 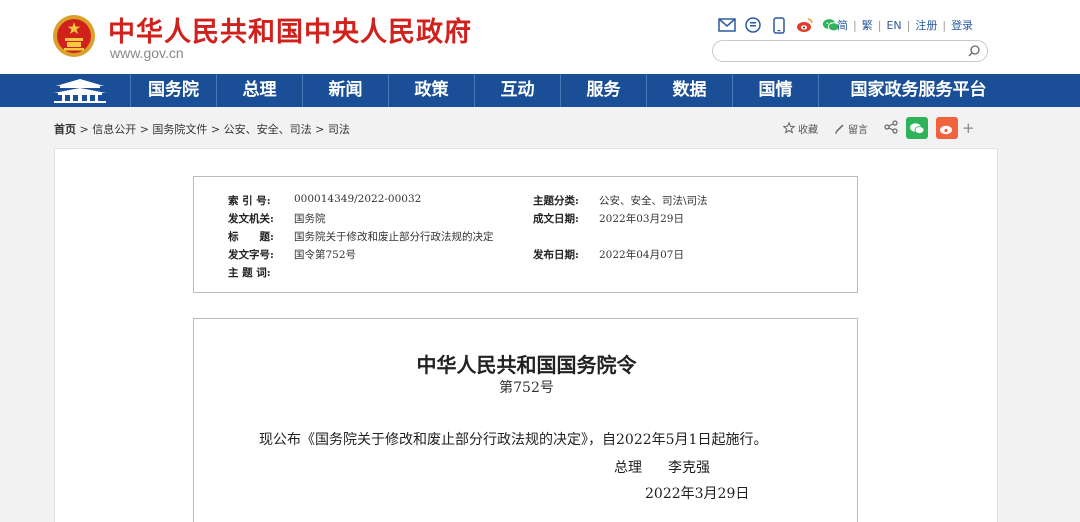 I want to click on search-icon, so click(x=974, y=51).